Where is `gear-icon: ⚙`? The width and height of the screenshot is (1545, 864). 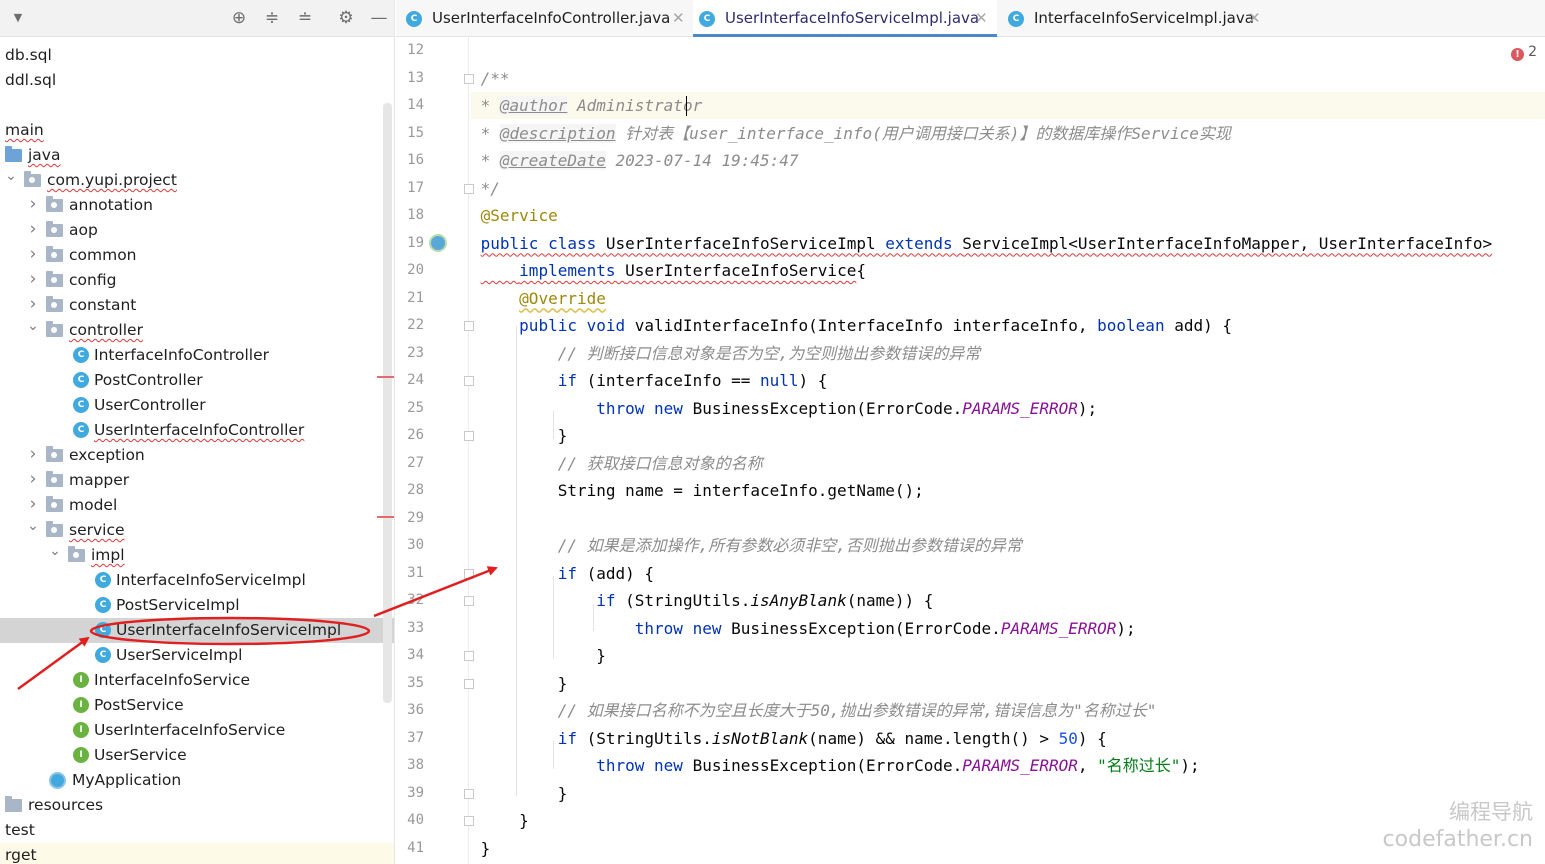 gear-icon: ⚙ is located at coordinates (346, 18).